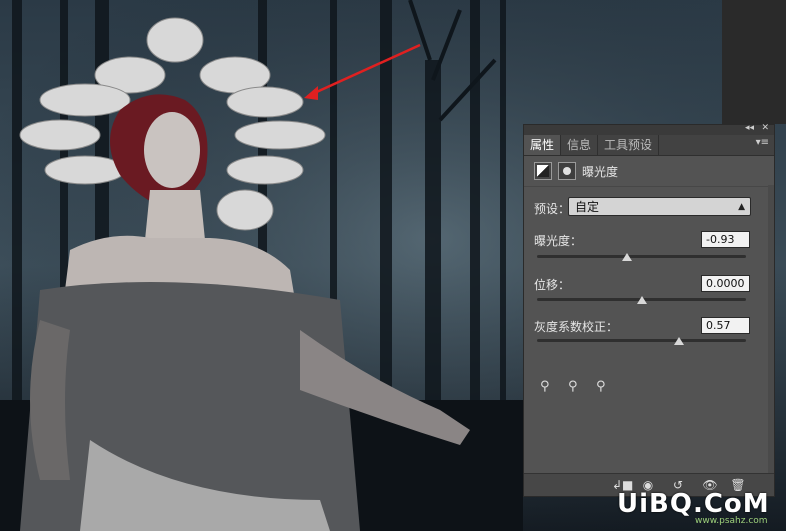 The image size is (786, 531). I want to click on exposure-label: 曝光度：, so click(558, 241).